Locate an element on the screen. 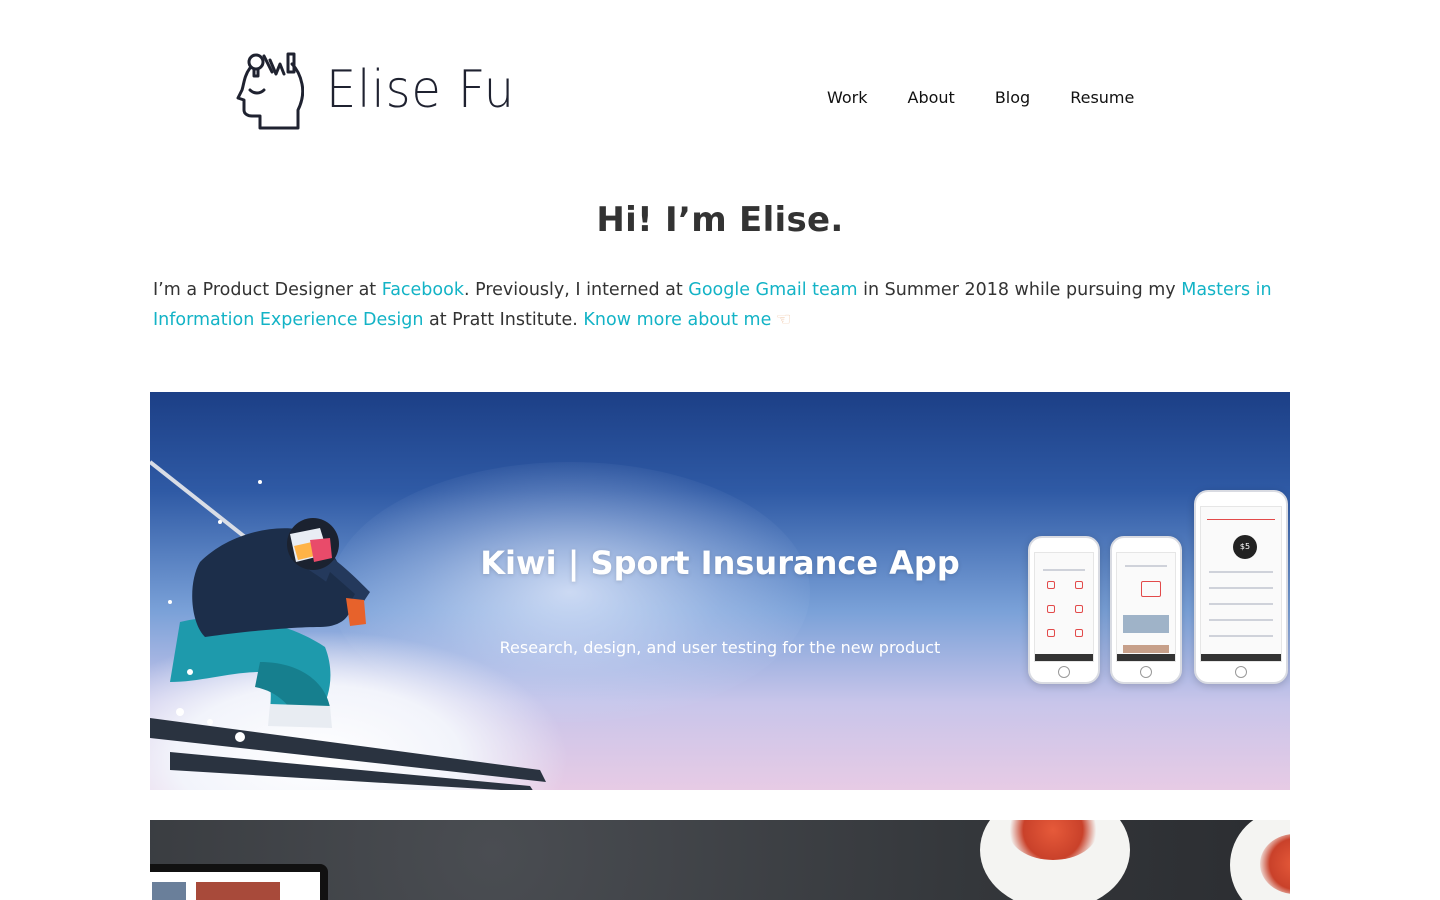 This screenshot has width=1440, height=900. intro-heading: Hi! I’m Elise. is located at coordinates (720, 220).